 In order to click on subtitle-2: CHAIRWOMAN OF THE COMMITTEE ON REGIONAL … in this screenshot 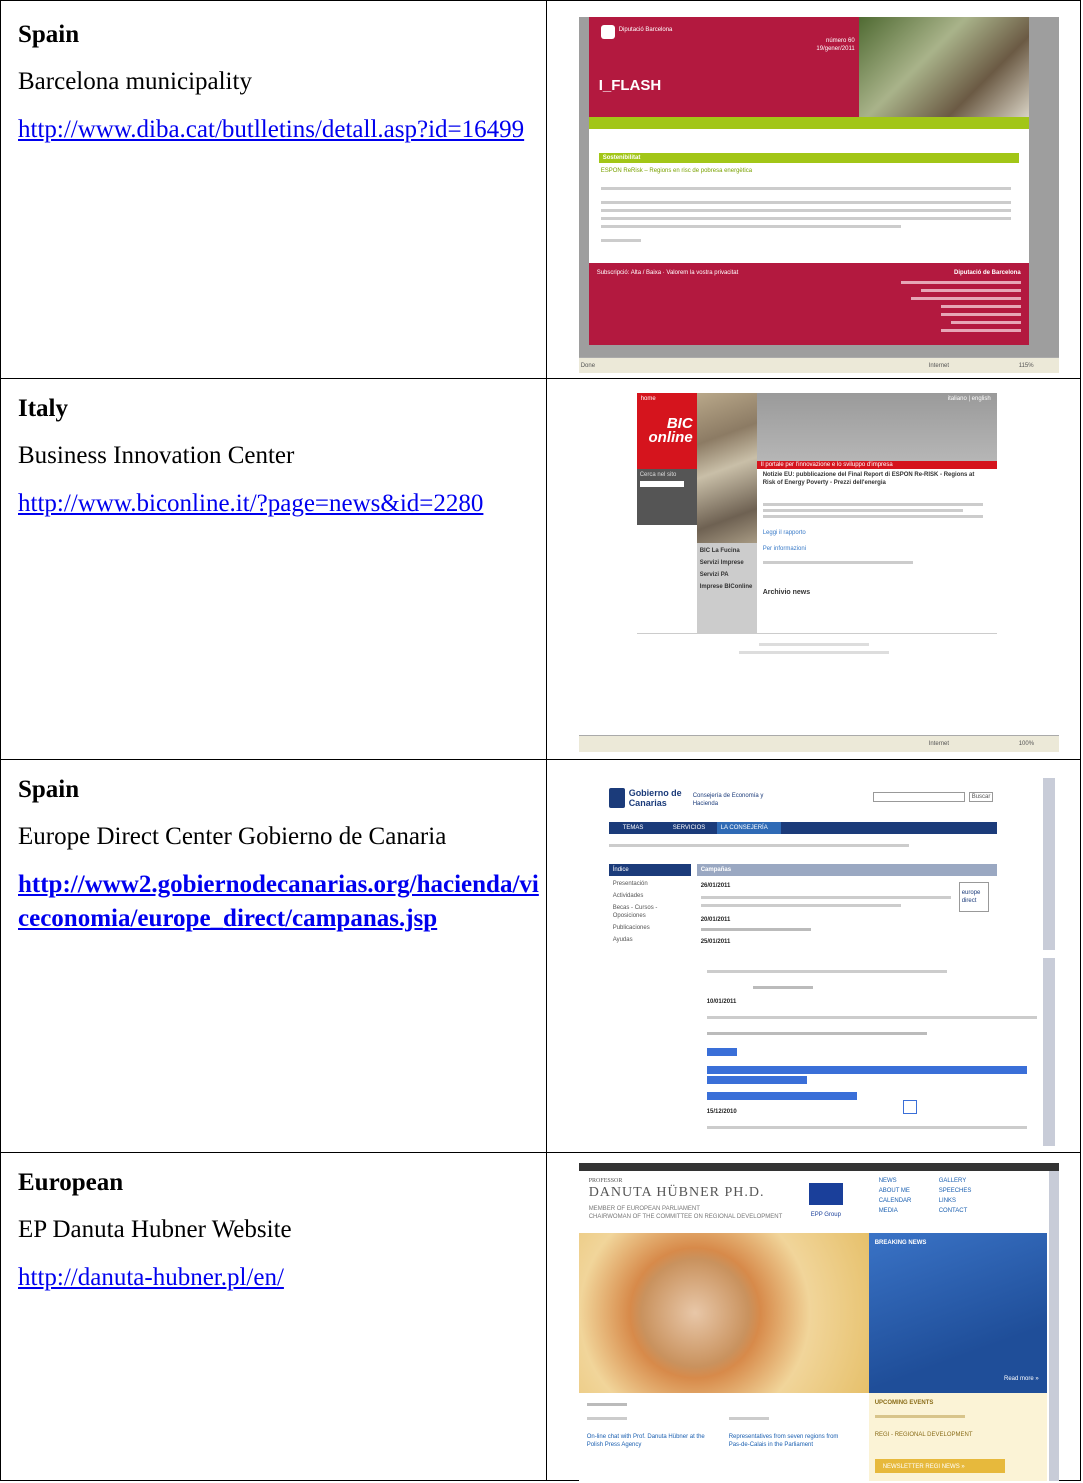, I will do `click(685, 1217)`.